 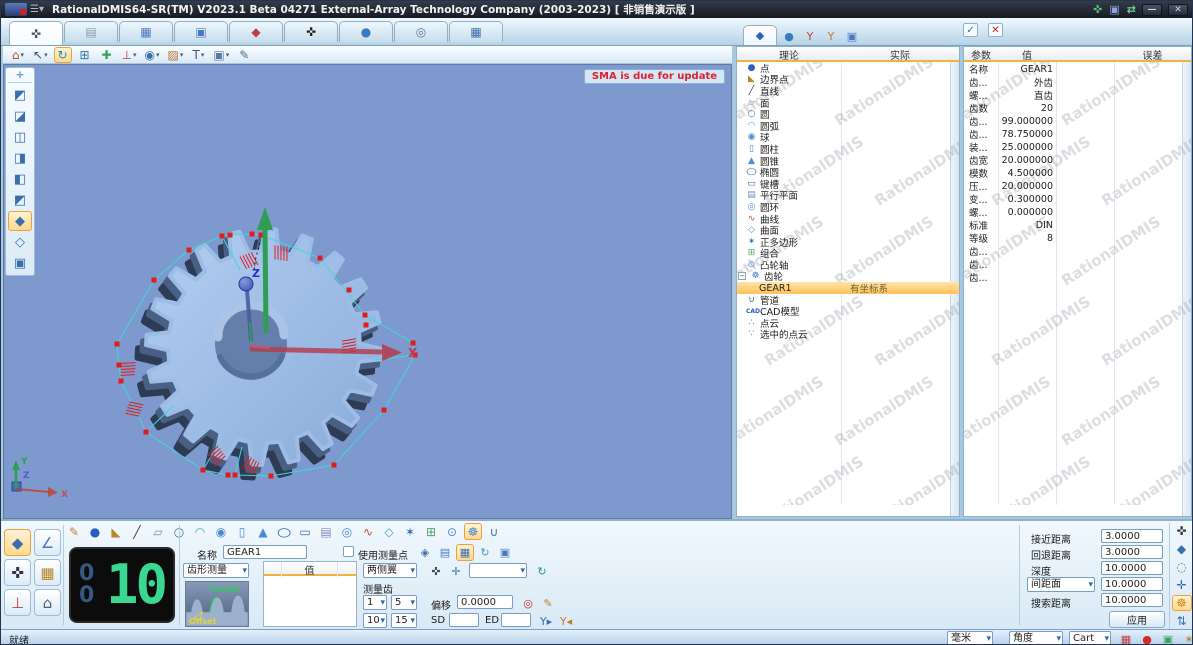 I want to click on probe-select, so click(x=498, y=570).